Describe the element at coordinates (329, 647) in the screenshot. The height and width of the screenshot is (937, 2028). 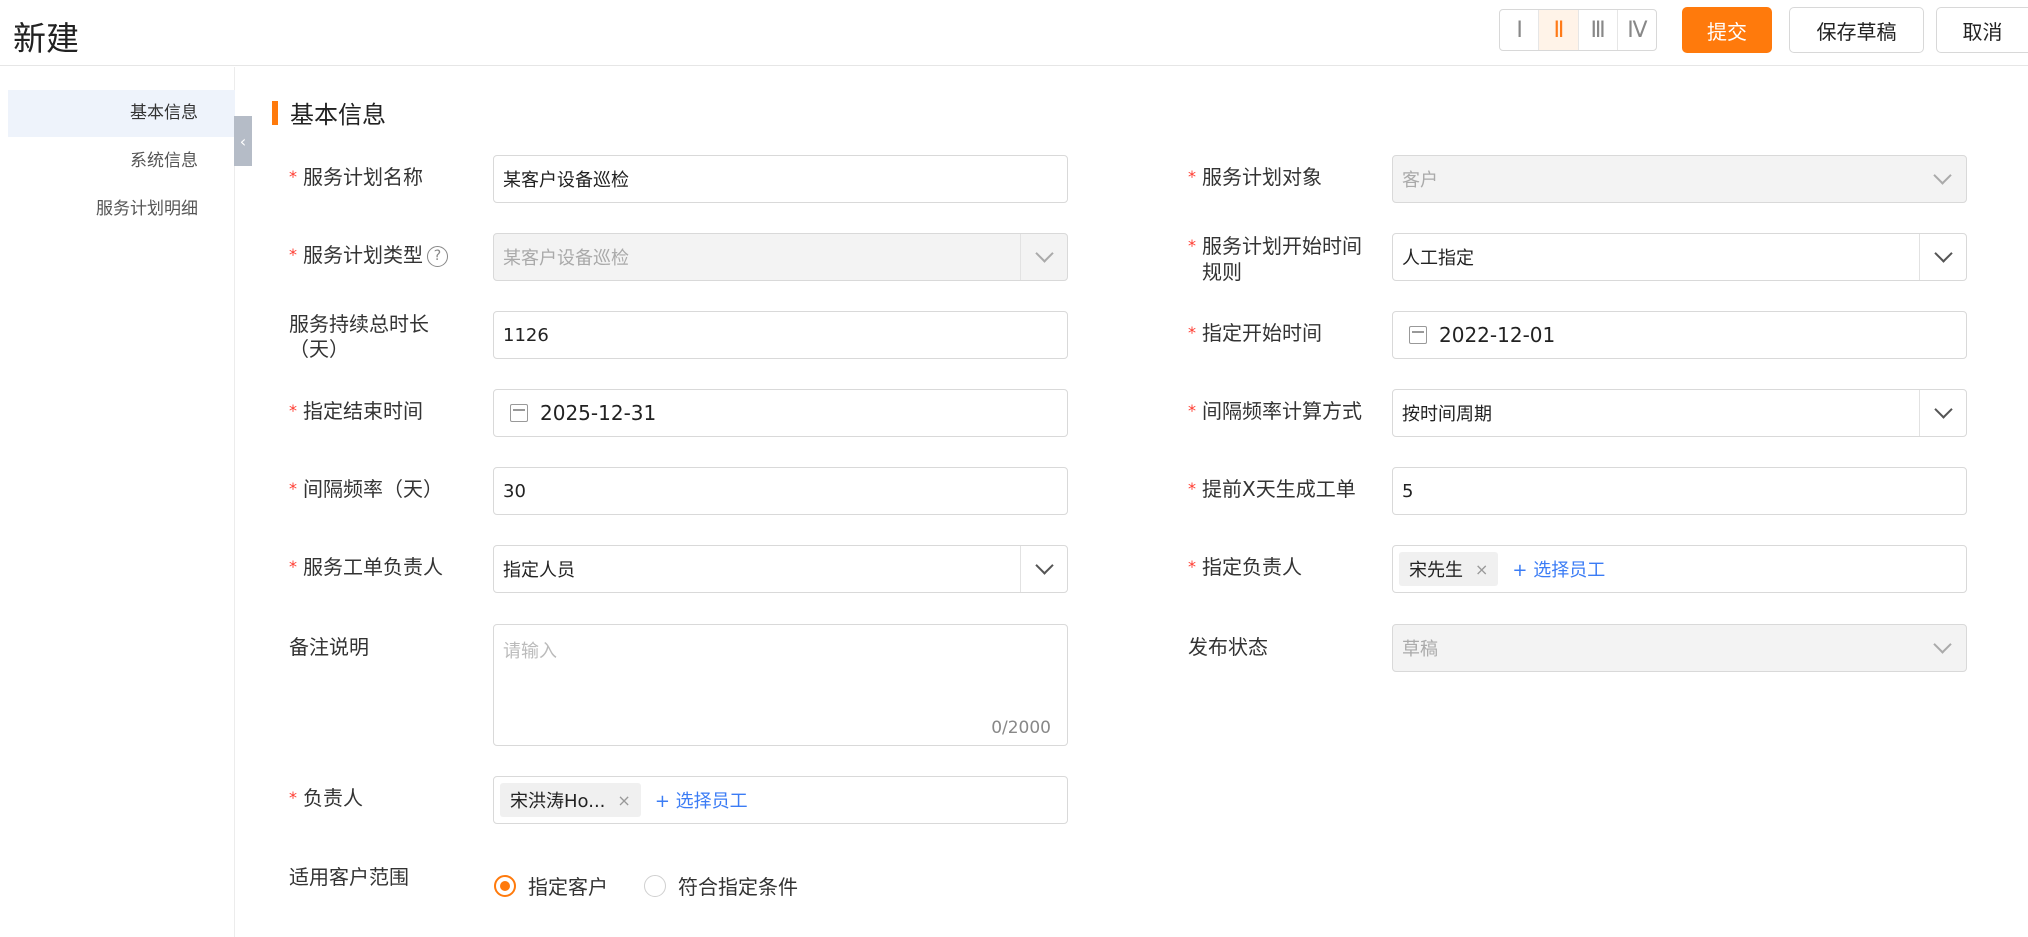
I see `remark-label: 备注说明` at that location.